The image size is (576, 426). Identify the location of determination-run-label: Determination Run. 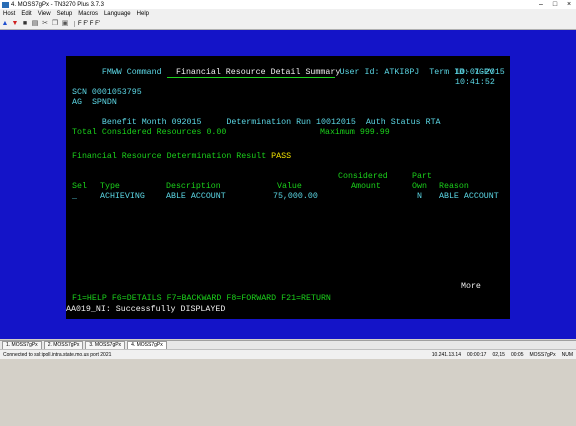
(269, 122).